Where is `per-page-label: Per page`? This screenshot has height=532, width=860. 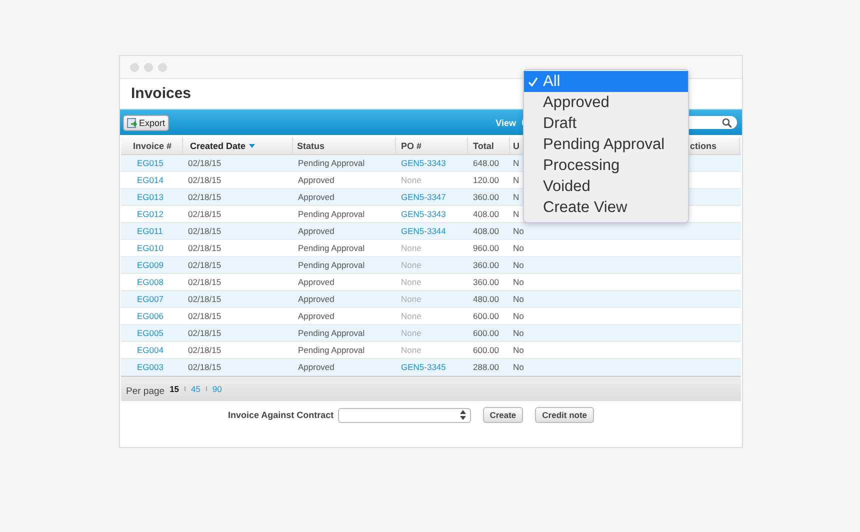 per-page-label: Per page is located at coordinates (145, 391).